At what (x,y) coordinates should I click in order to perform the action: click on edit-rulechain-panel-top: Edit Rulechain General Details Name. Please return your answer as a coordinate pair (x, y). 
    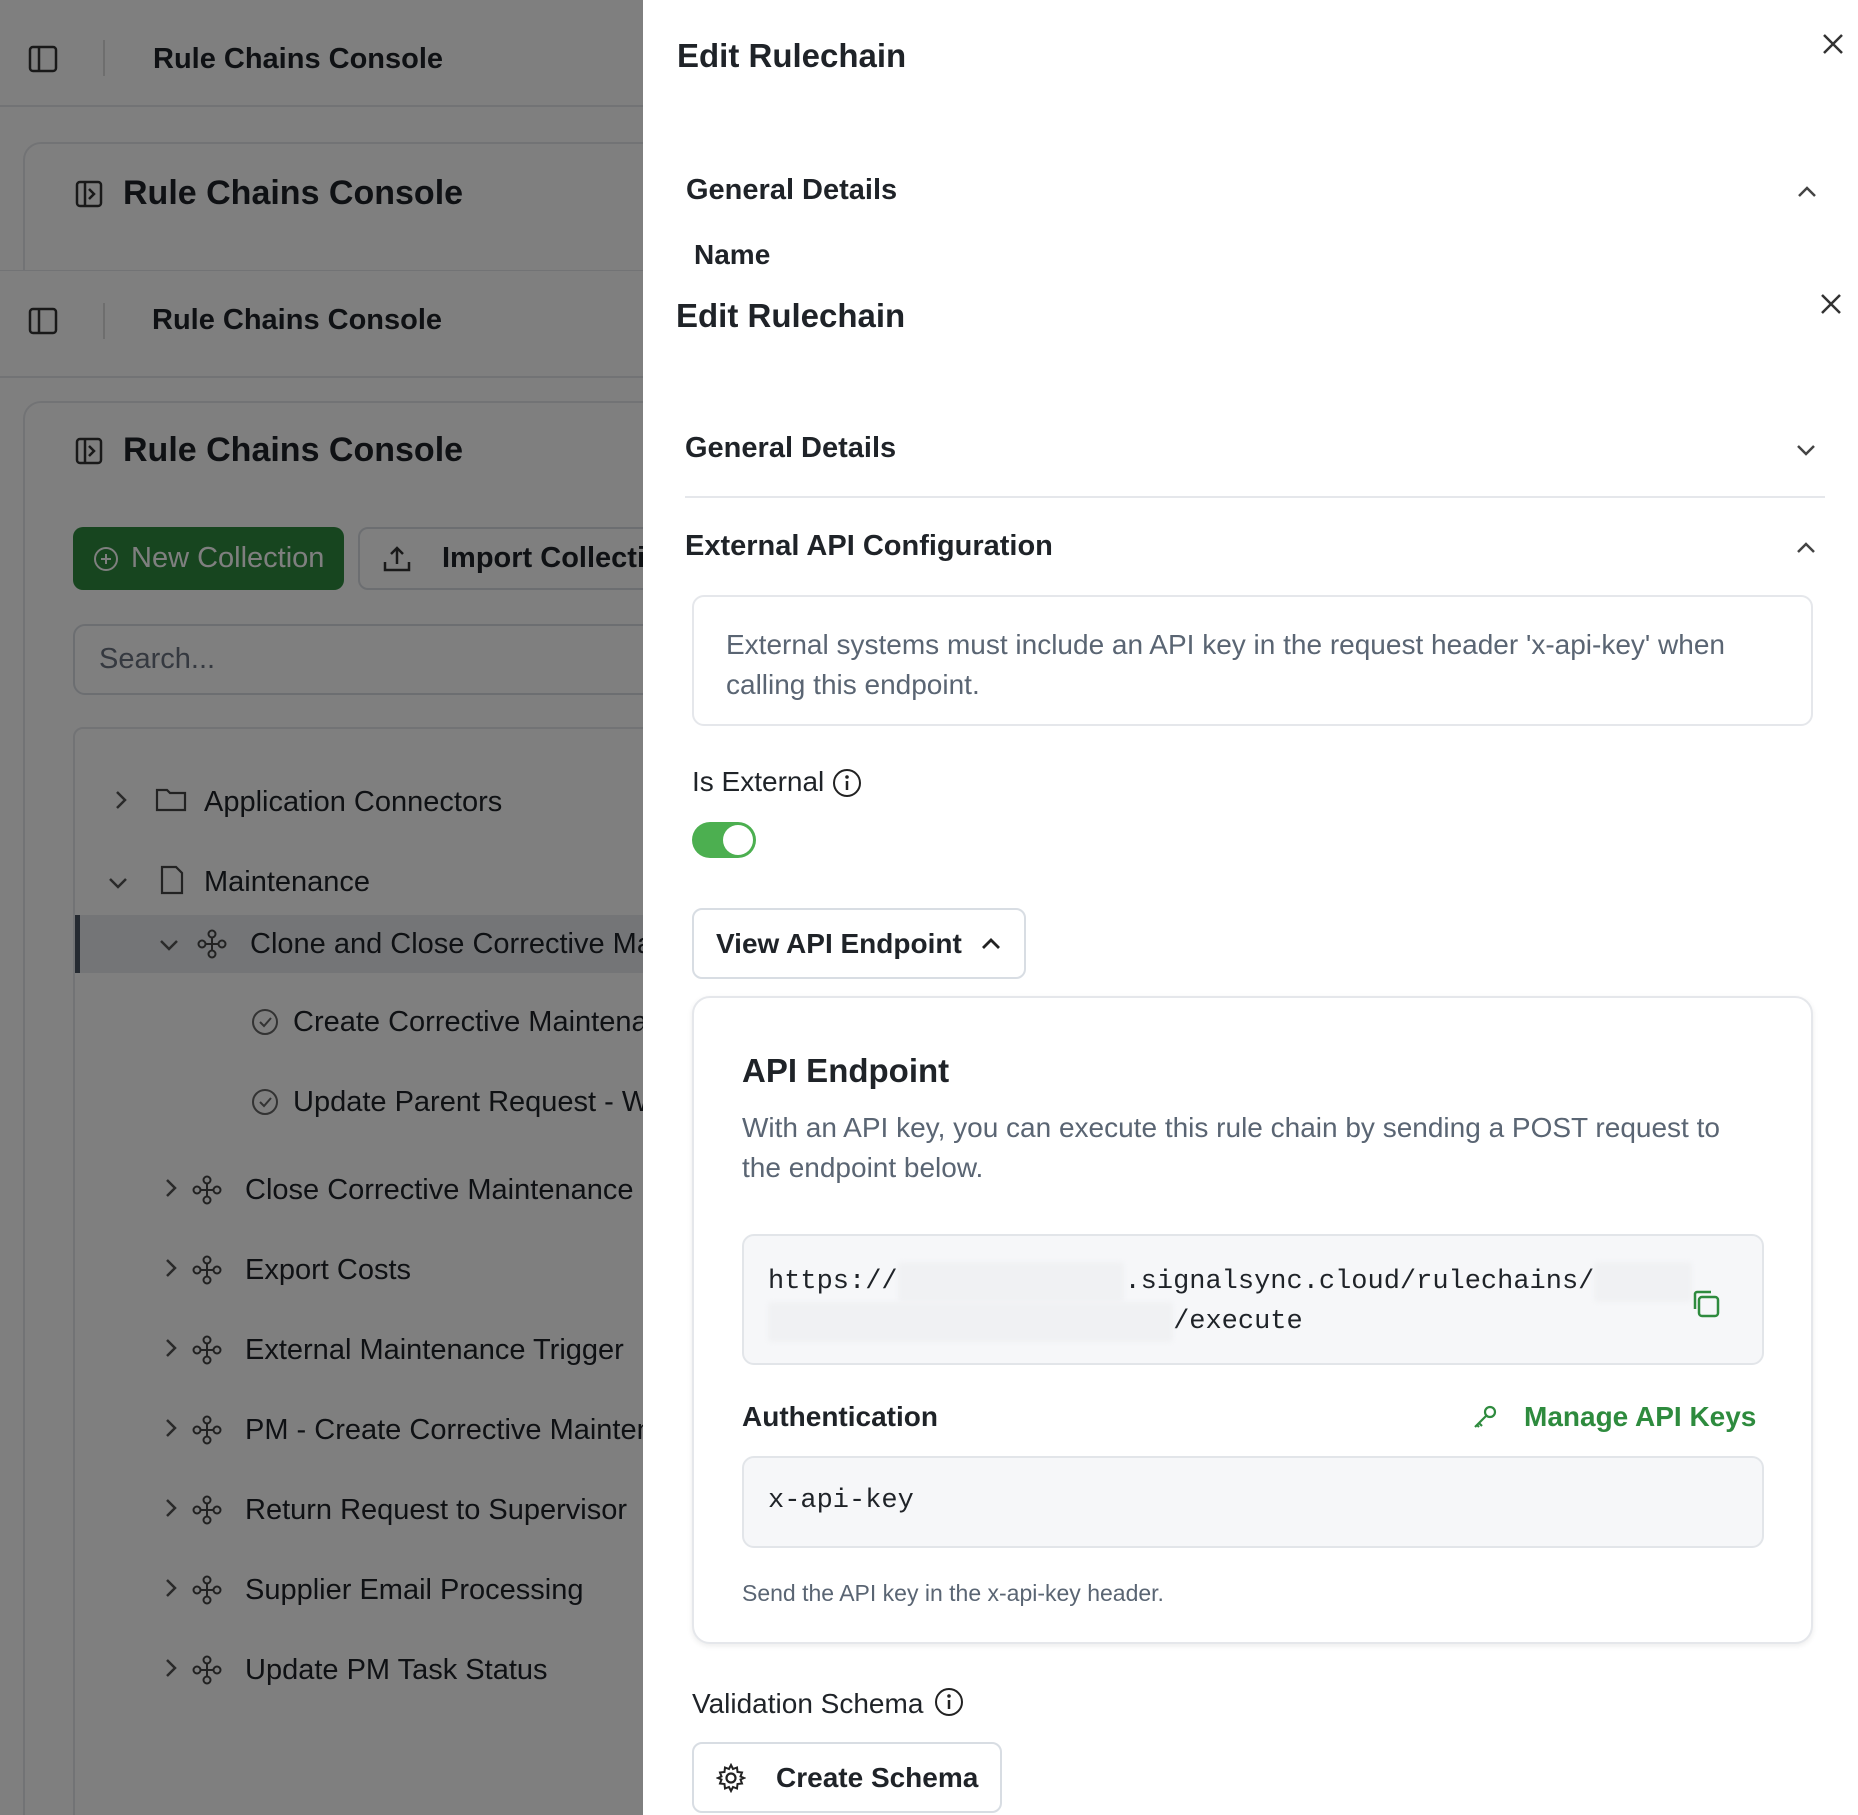
    Looking at the image, I should click on (1250, 135).